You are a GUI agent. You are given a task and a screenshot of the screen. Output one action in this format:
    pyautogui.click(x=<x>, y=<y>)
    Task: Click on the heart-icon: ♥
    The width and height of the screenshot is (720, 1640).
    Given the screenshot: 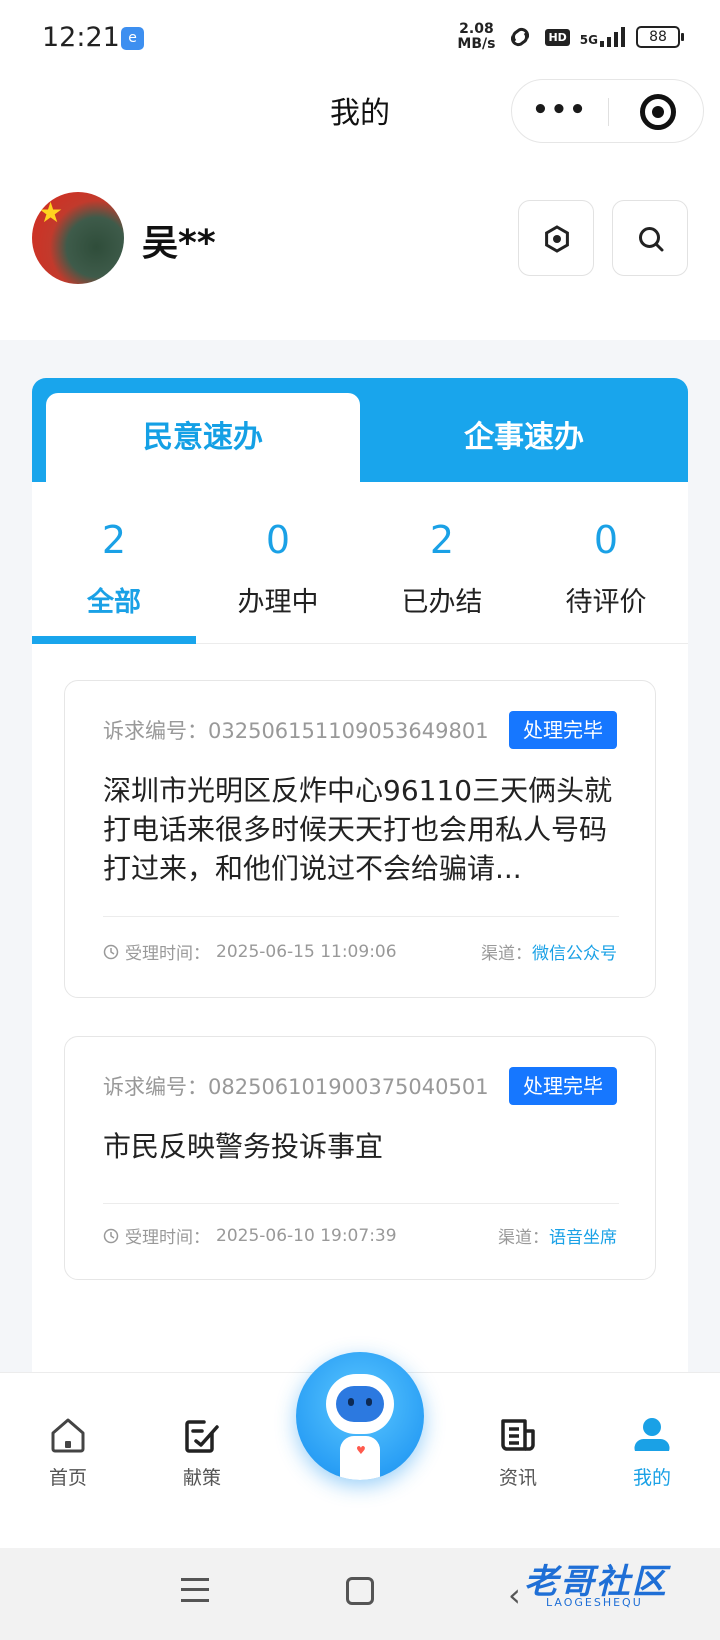 What is the action you would take?
    pyautogui.click(x=361, y=1450)
    